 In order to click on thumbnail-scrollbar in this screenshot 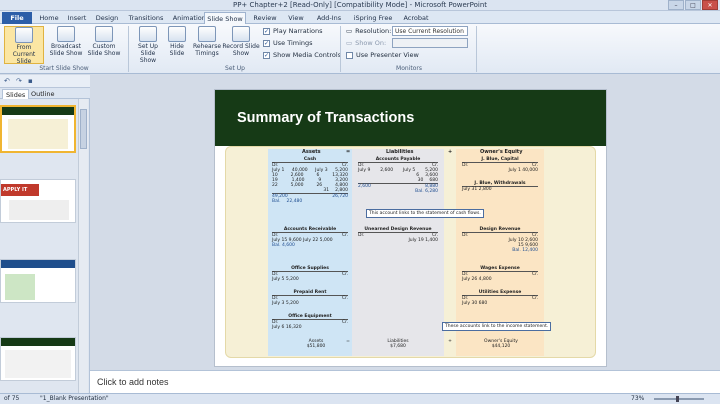, I will do `click(83, 246)`.